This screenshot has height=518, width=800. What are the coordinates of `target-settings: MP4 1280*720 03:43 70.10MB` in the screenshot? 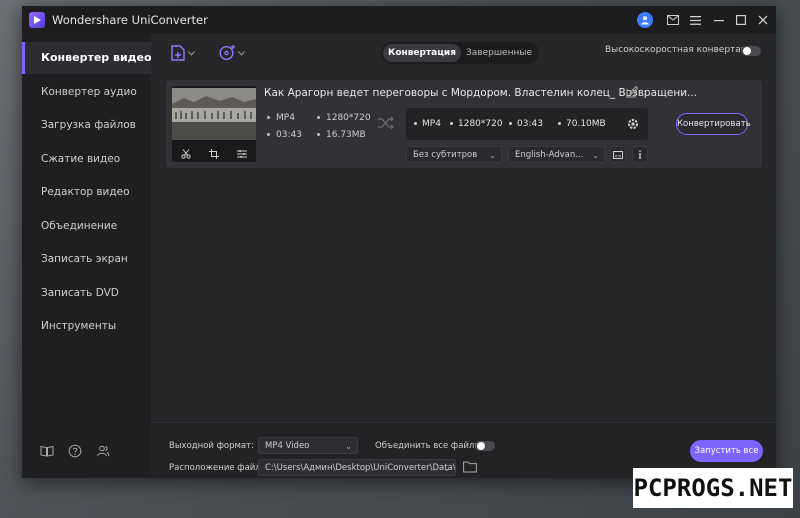 It's located at (527, 124).